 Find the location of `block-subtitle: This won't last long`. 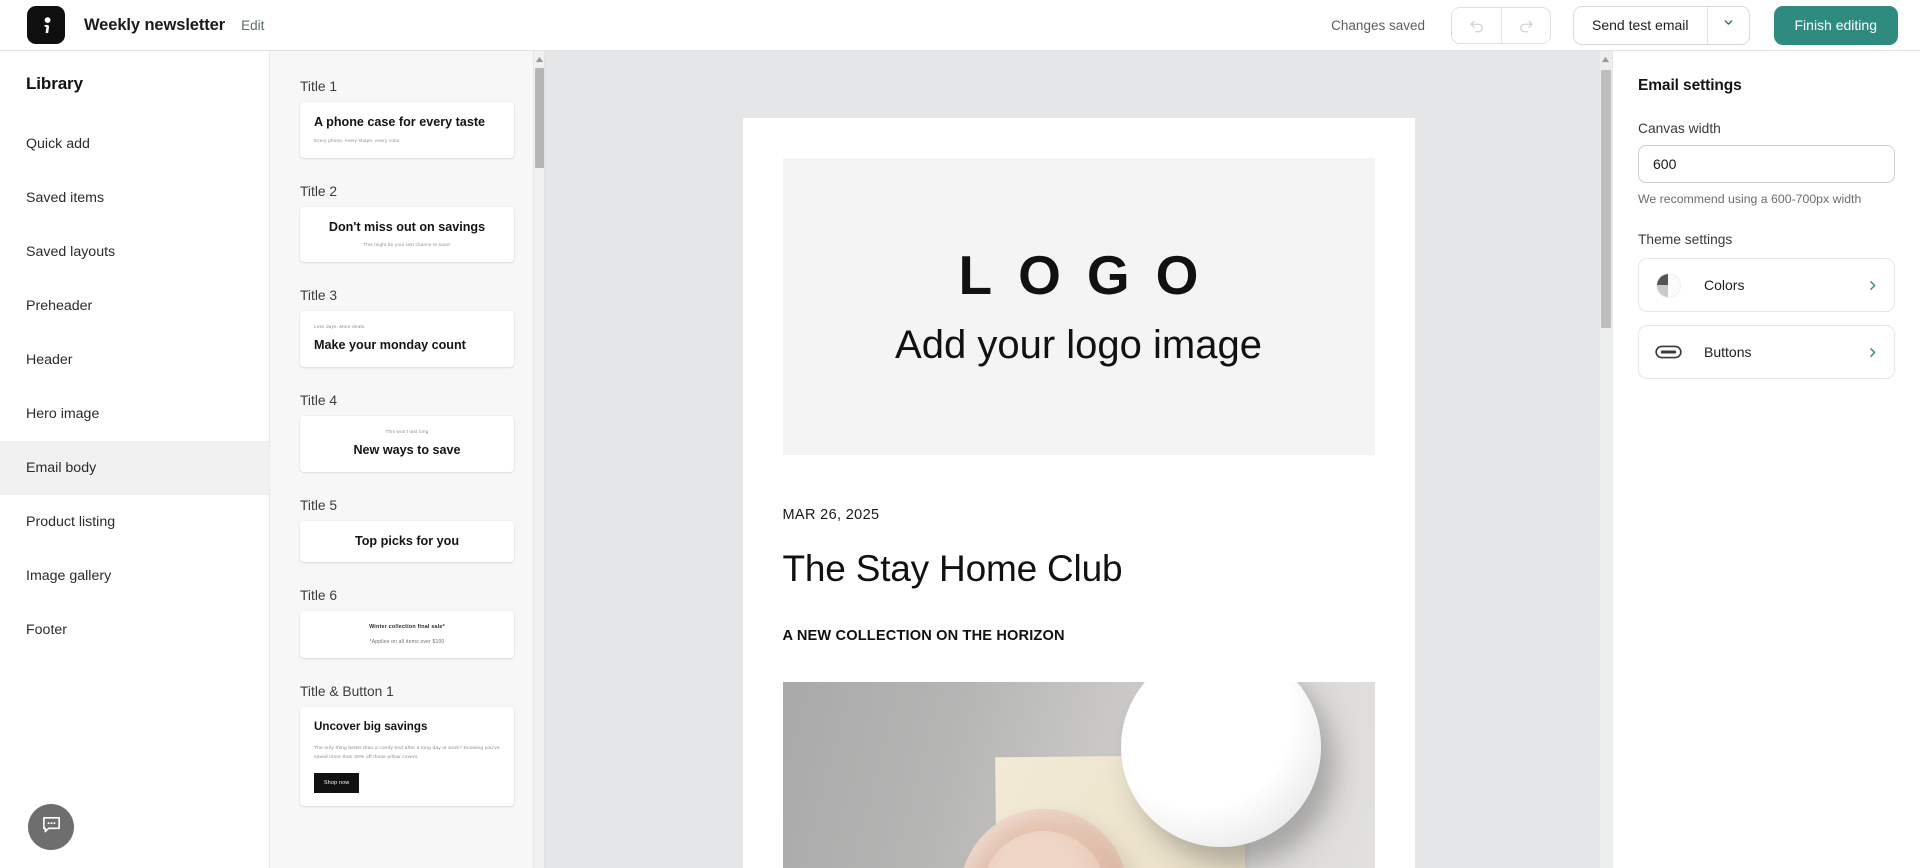

block-subtitle: This won't last long is located at coordinates (407, 431).